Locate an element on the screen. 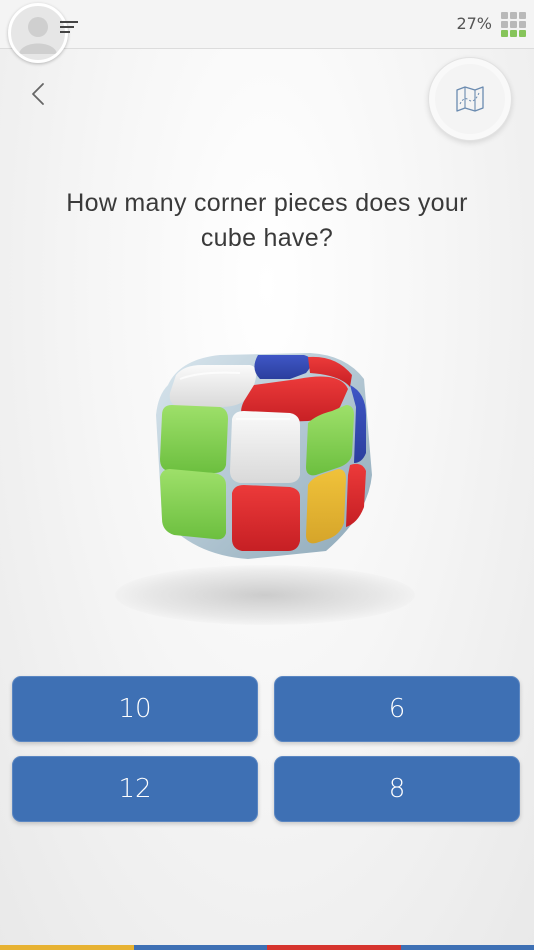 The width and height of the screenshot is (534, 950). chevron-left-icon is located at coordinates (38, 94).